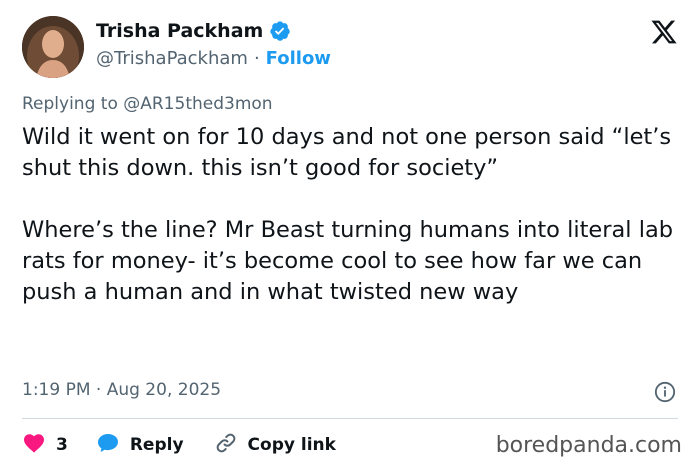 This screenshot has width=700, height=471. I want to click on divider, so click(350, 418).